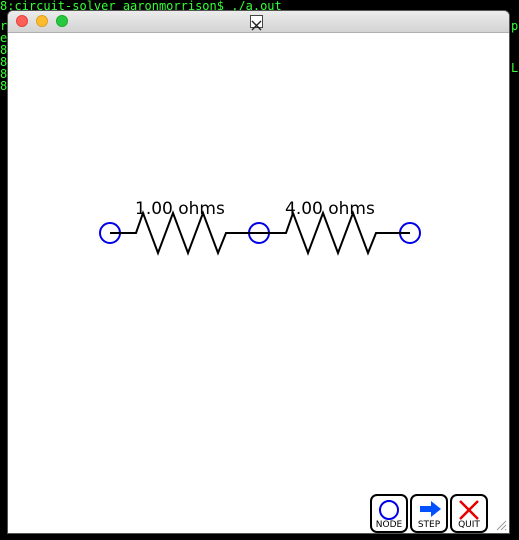  I want to click on terminal-fragment: p, so click(515, 26).